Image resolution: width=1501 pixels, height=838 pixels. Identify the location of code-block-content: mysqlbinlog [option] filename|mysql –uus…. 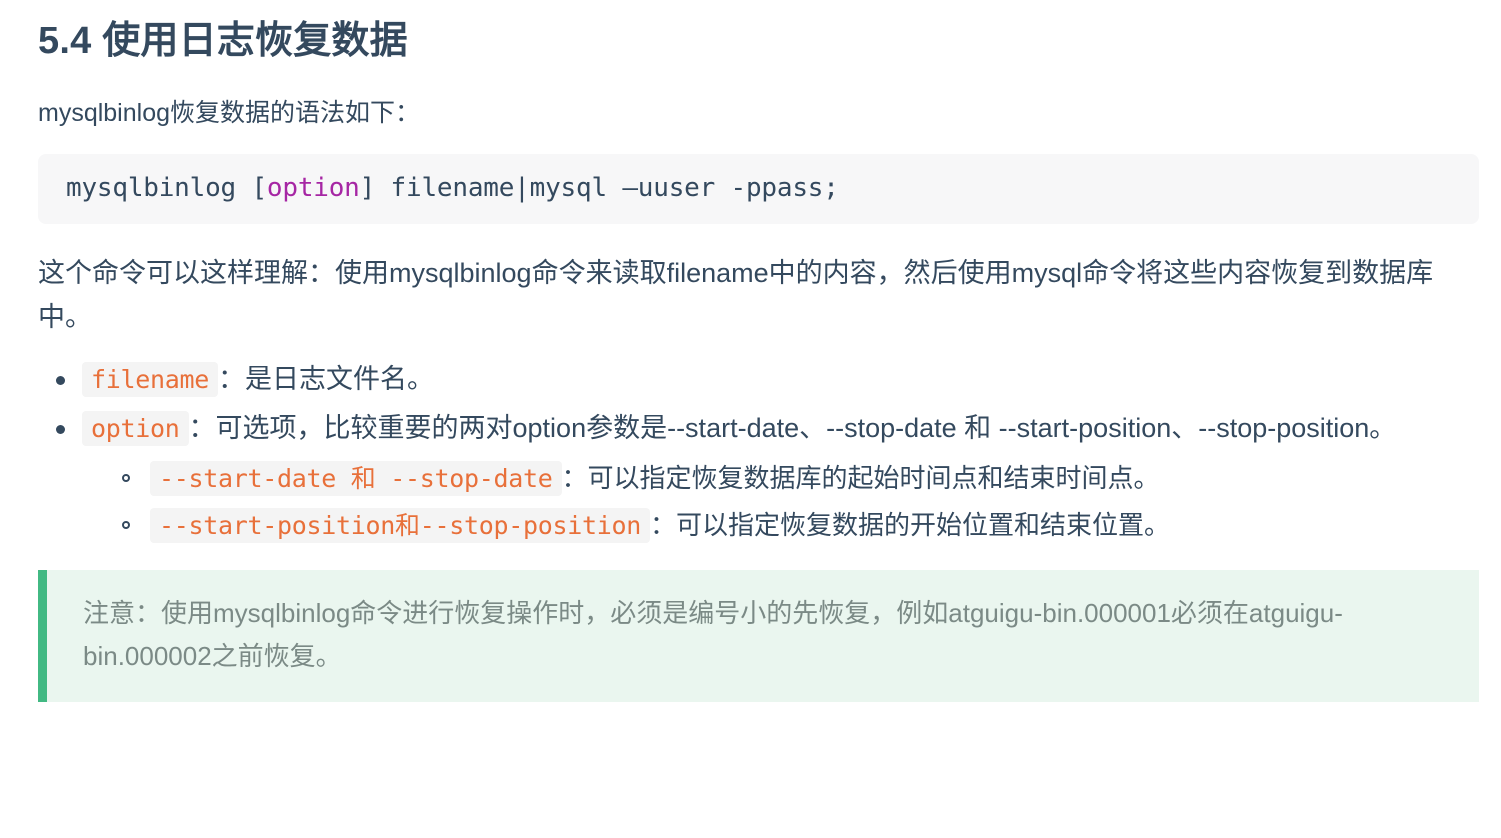
(452, 188).